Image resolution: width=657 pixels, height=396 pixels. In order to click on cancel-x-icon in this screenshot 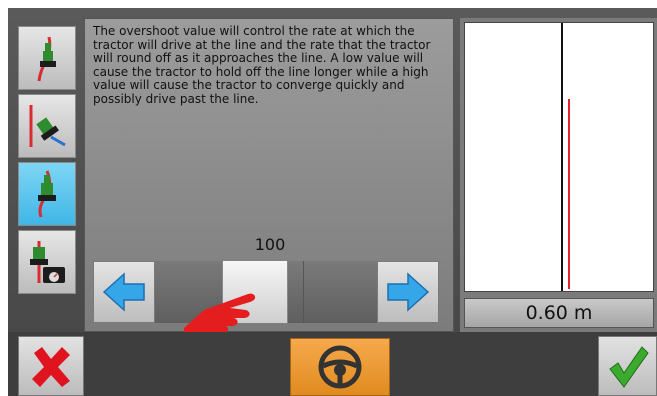, I will do `click(51, 367)`.